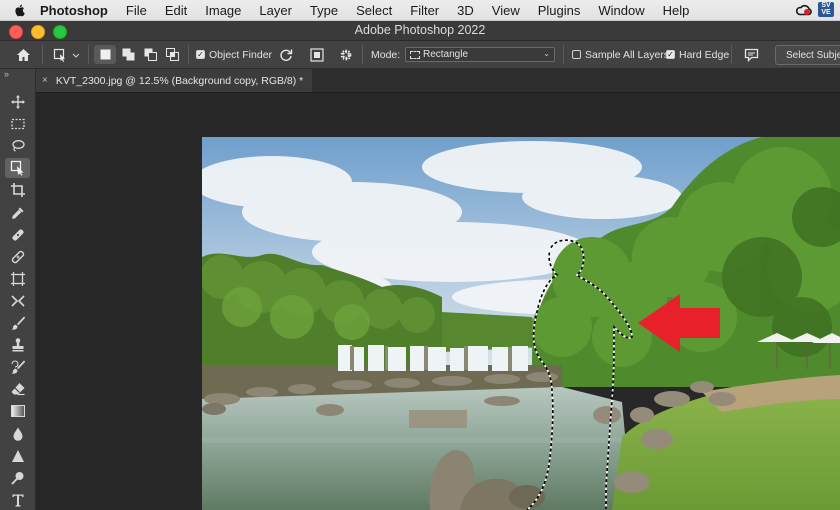 The height and width of the screenshot is (510, 840). I want to click on tool-preset-picker, so click(66, 54).